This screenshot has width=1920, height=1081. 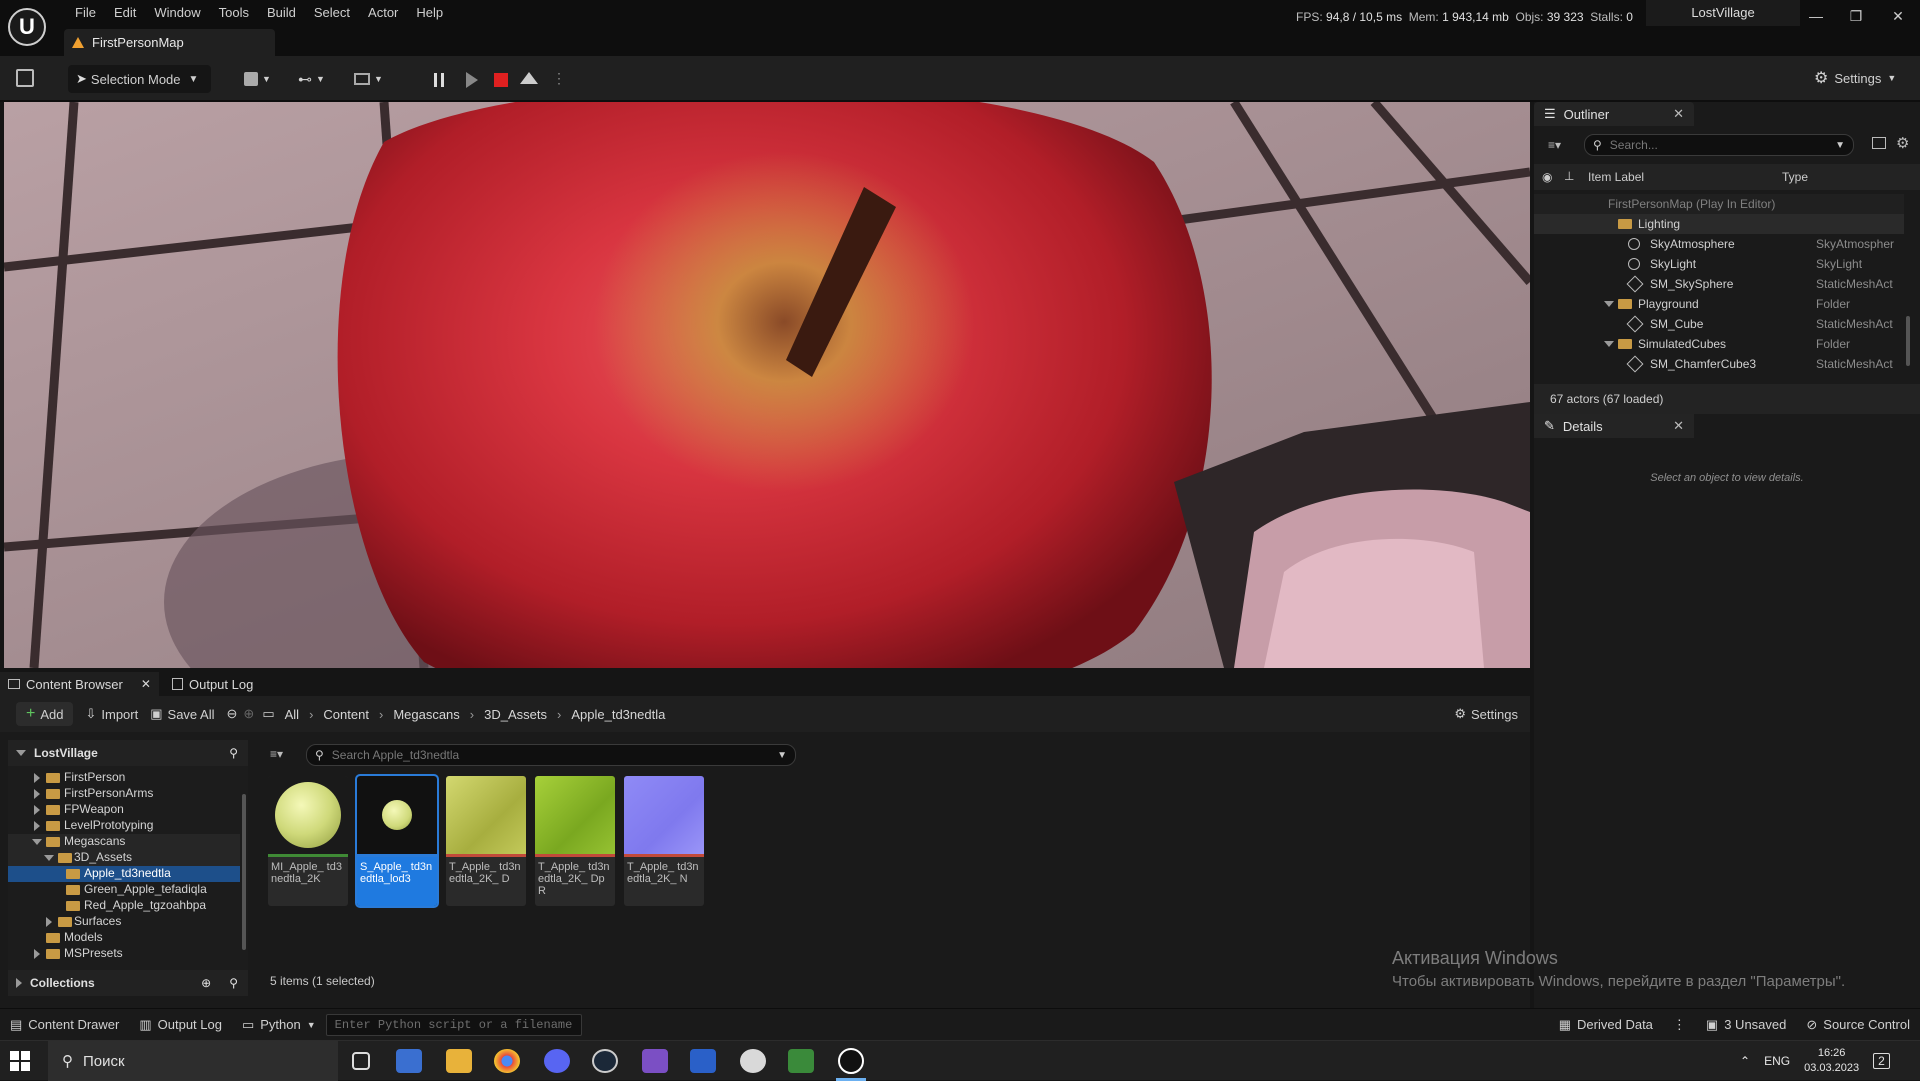 What do you see at coordinates (1719, 264) in the screenshot?
I see `tree-row-skylight: SkyLight SkyLight` at bounding box center [1719, 264].